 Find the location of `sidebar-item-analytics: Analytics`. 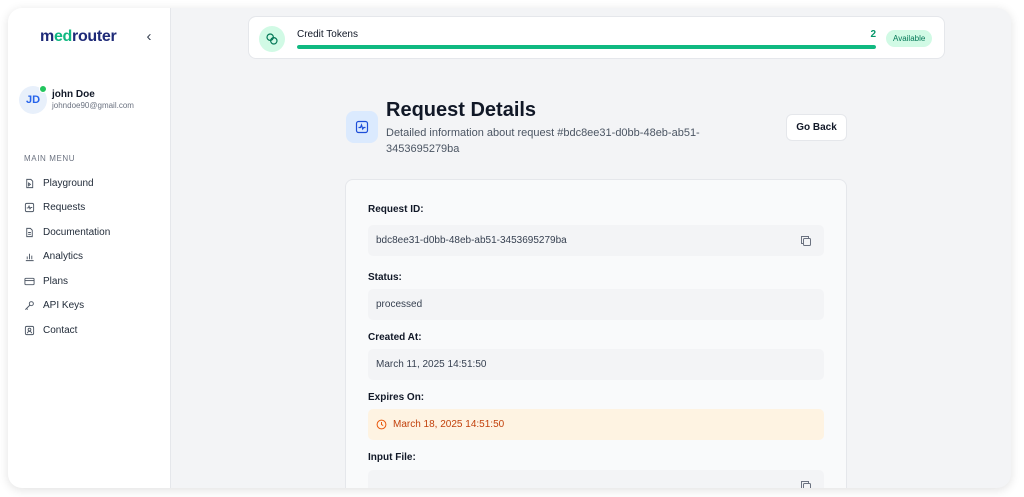

sidebar-item-analytics: Analytics is located at coordinates (94, 257).